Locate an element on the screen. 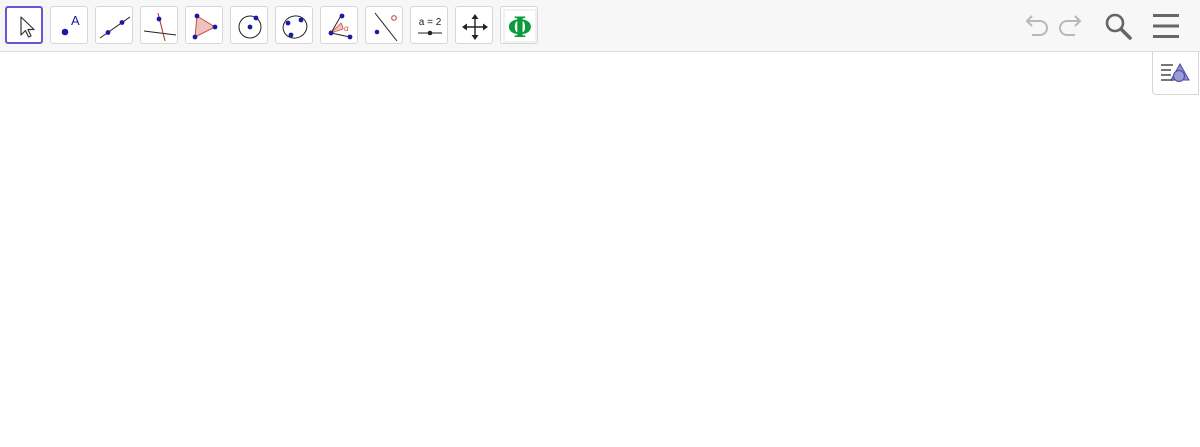 The height and width of the screenshot is (447, 1200). circle-through-three-points-icon is located at coordinates (295, 27).